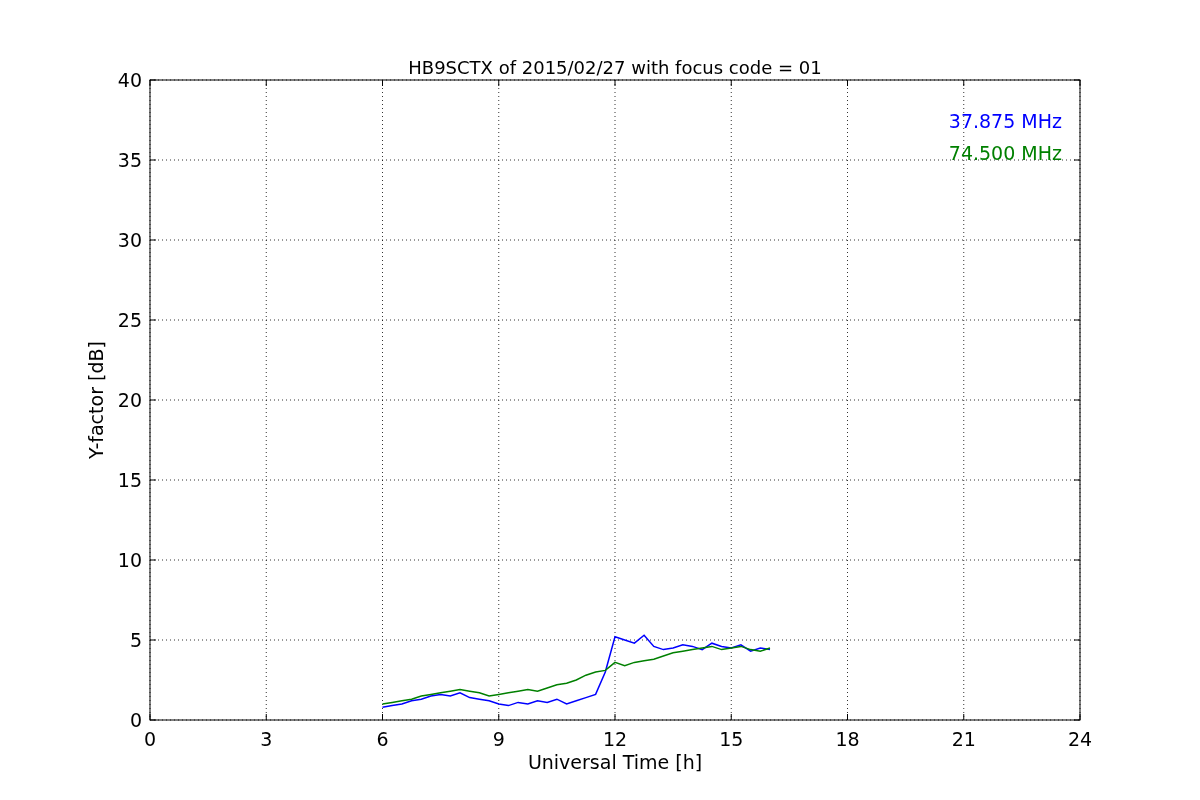  What do you see at coordinates (963, 739) in the screenshot?
I see `tick-label: 21` at bounding box center [963, 739].